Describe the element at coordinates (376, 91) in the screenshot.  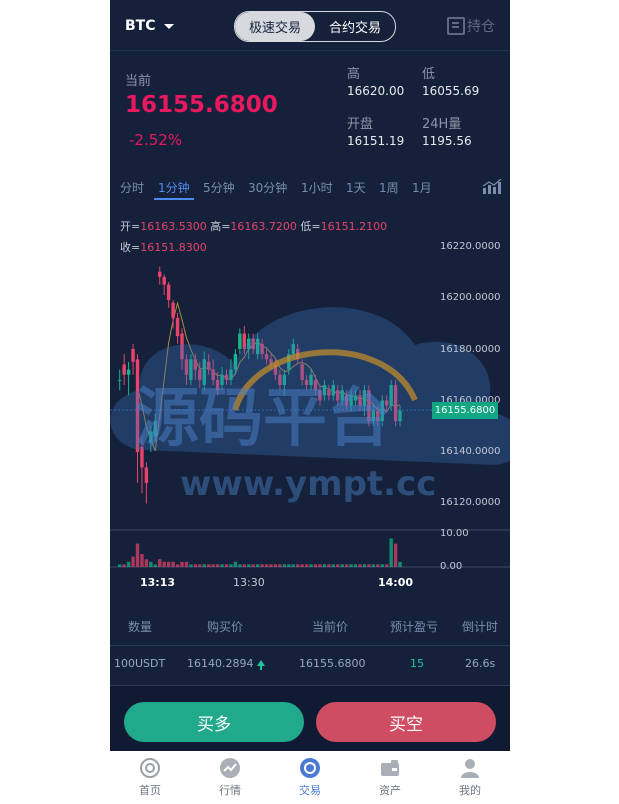
I see `high-value: 16620.00` at that location.